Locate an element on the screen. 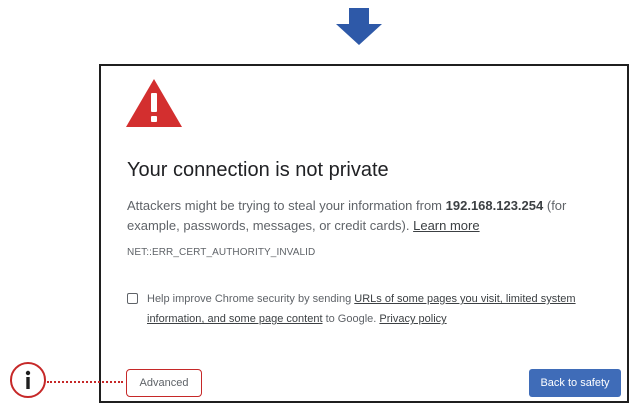  learn-more-link: Learn more is located at coordinates (446, 225).